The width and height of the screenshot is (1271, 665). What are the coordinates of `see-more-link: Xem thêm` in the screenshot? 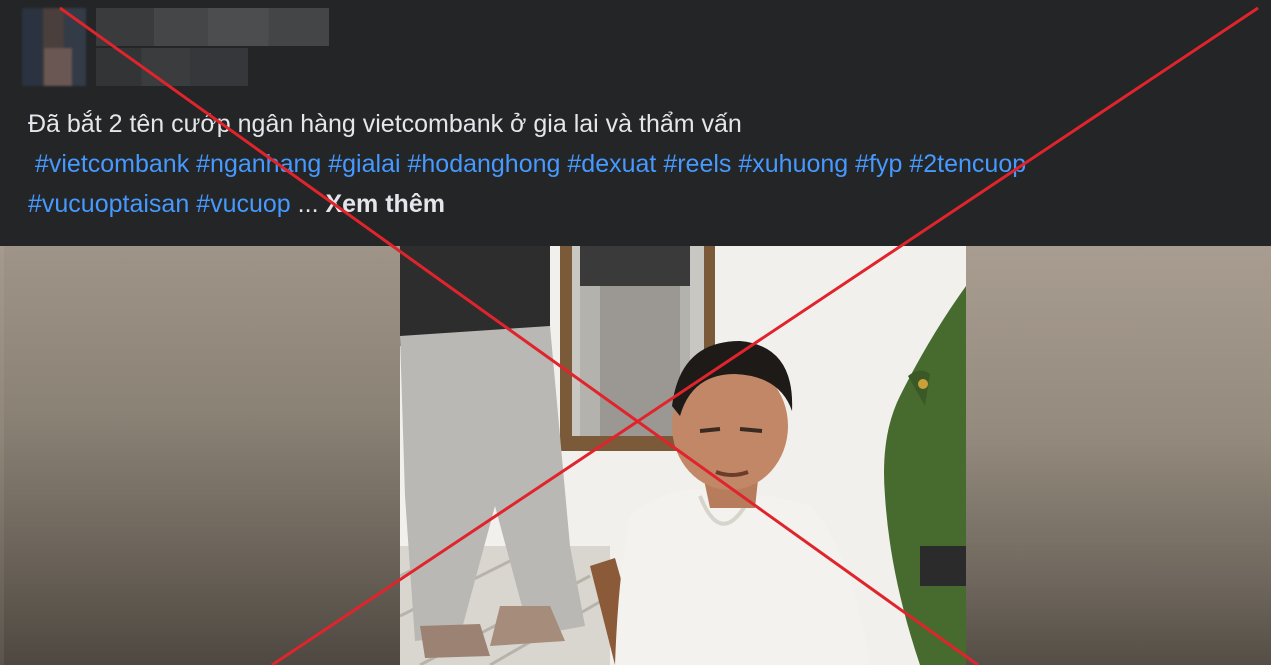 It's located at (384, 204).